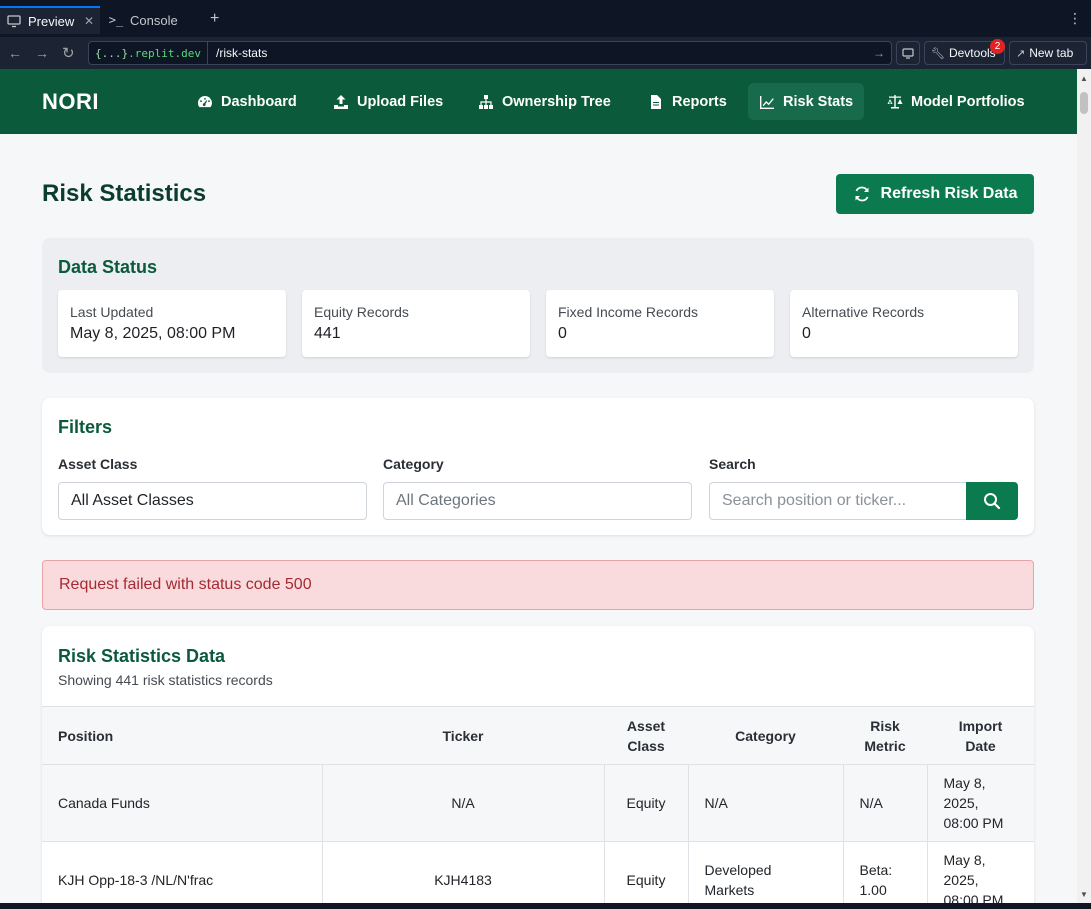  Describe the element at coordinates (182, 735) in the screenshot. I see `col-position: Position` at that location.